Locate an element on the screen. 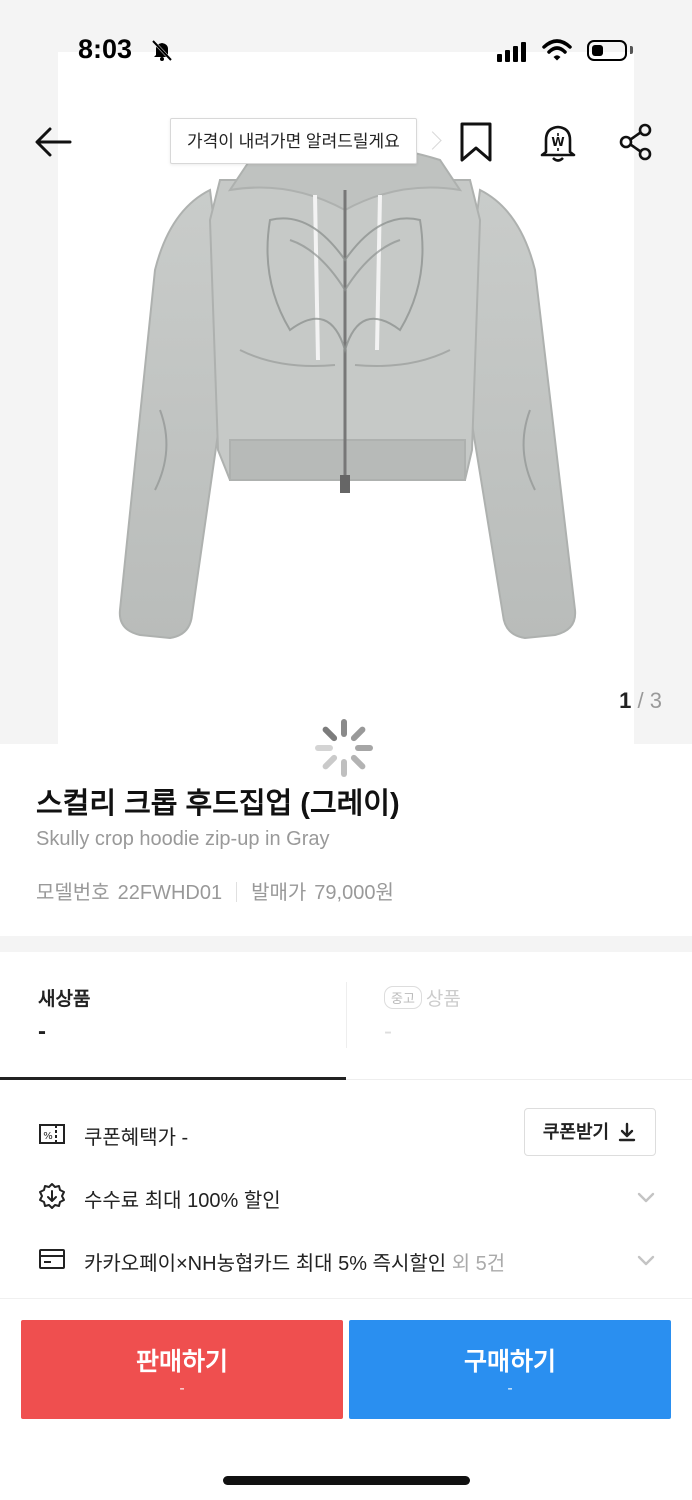 The image size is (692, 1500). get-coupon-label: 쿠폰받기 is located at coordinates (576, 1132).